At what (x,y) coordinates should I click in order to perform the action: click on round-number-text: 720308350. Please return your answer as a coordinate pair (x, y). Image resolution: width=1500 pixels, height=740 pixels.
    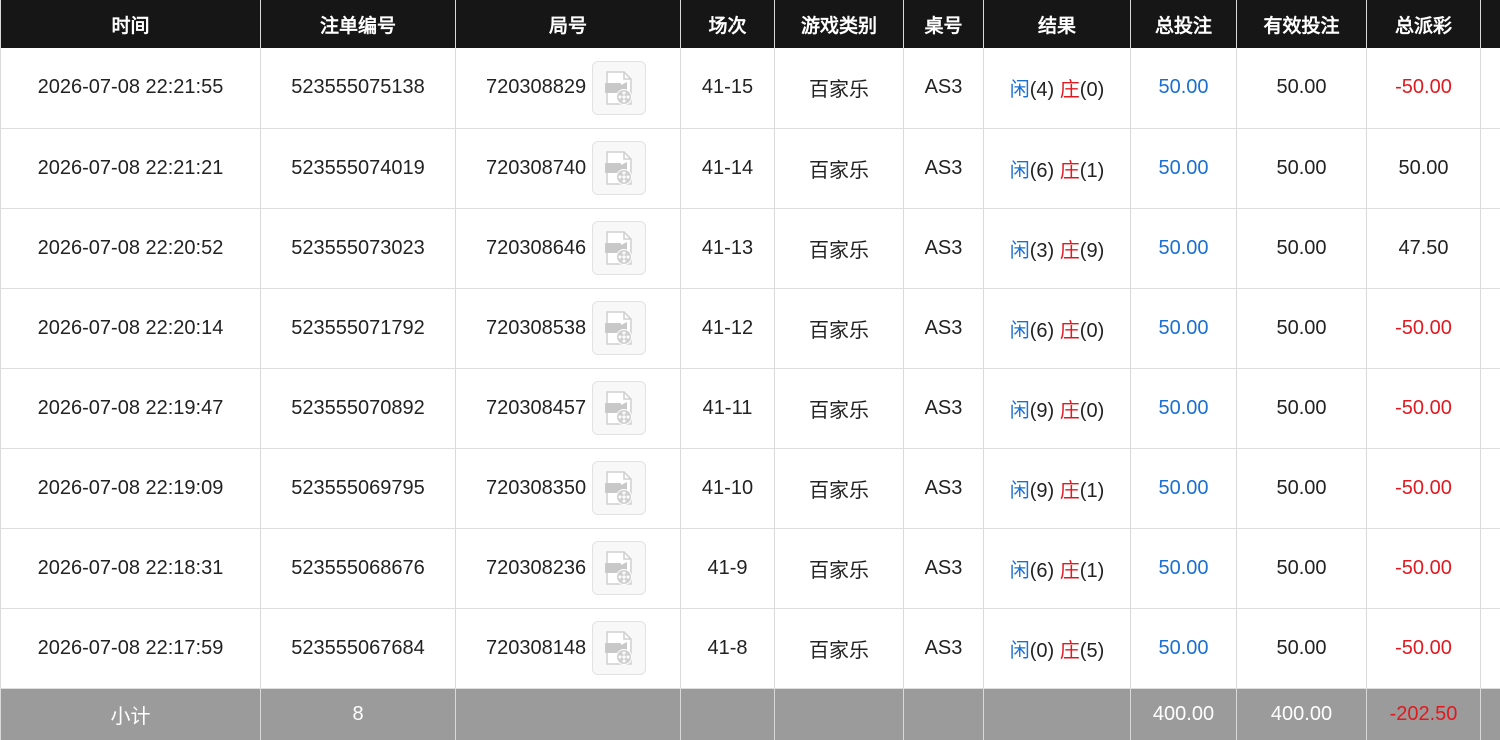
    Looking at the image, I should click on (536, 487).